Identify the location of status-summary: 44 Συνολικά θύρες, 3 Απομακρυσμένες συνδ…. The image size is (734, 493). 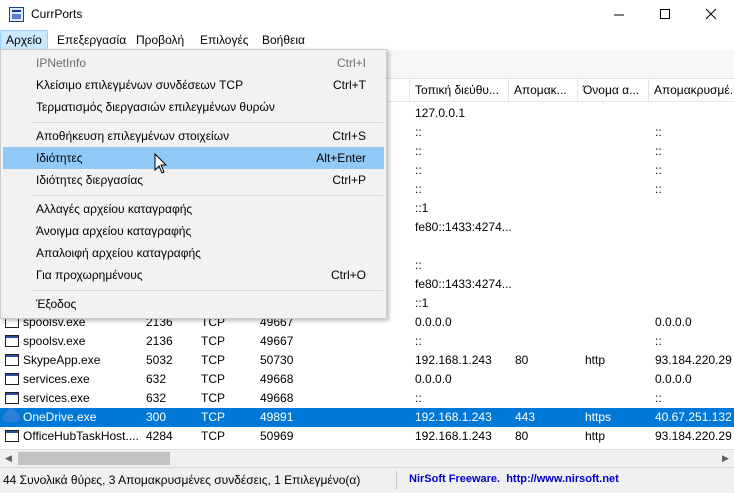
(182, 480).